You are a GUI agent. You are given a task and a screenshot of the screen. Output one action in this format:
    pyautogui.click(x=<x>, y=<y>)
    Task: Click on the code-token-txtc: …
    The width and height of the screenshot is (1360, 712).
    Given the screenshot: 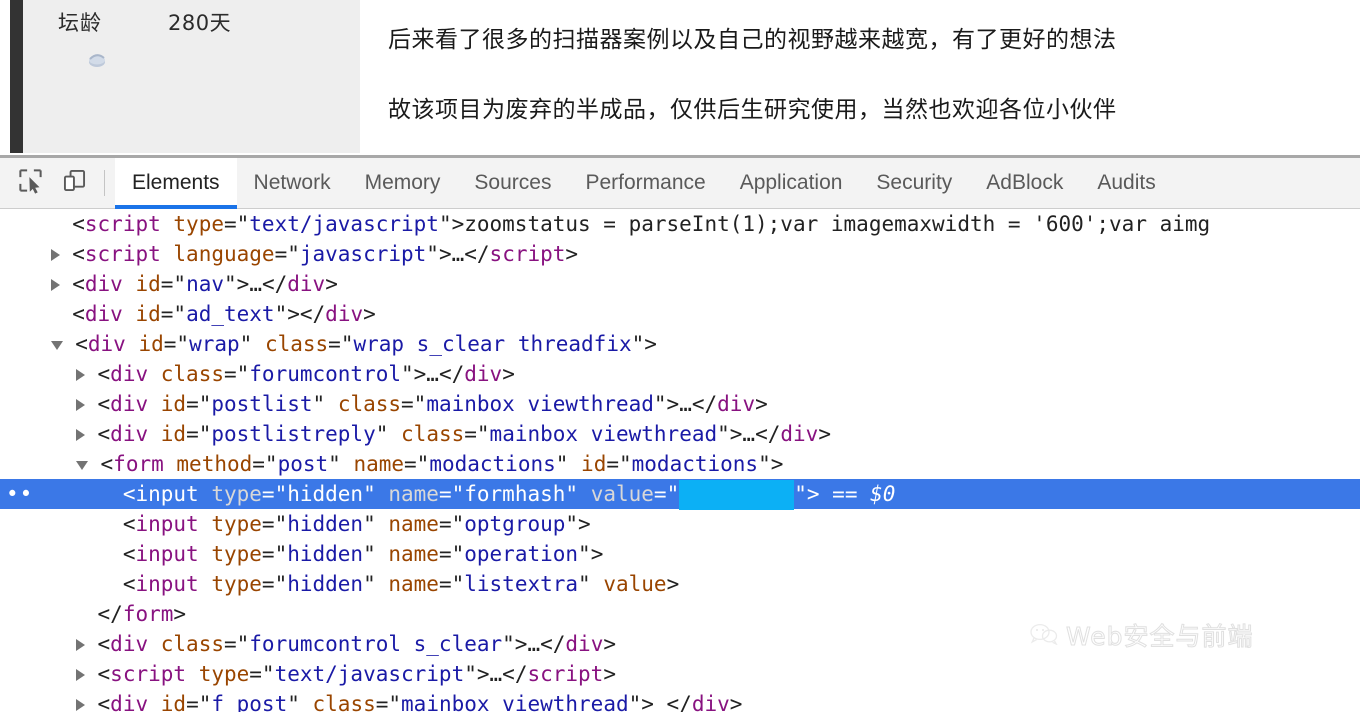 What is the action you would take?
    pyautogui.click(x=749, y=434)
    